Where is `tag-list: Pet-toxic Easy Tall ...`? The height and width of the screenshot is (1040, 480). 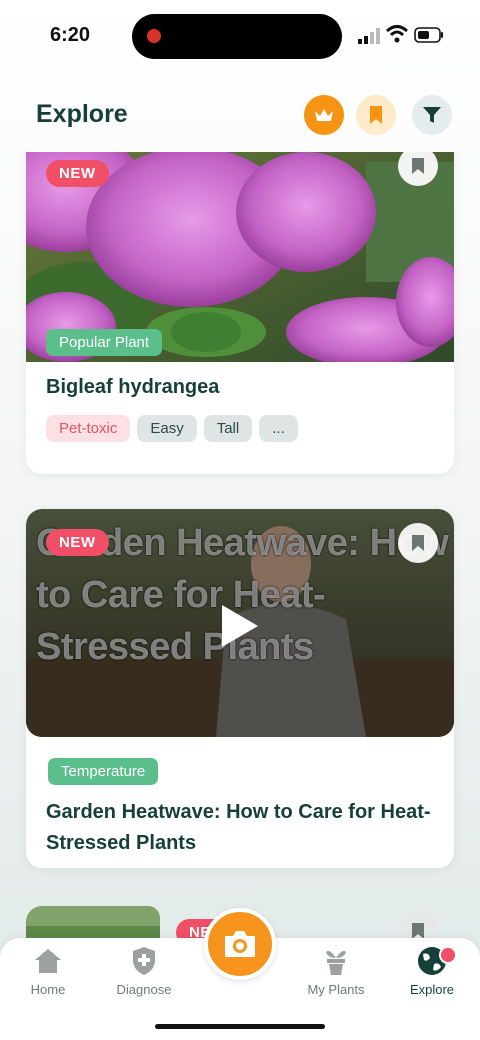
tag-list: Pet-toxic Easy Tall ... is located at coordinates (172, 428).